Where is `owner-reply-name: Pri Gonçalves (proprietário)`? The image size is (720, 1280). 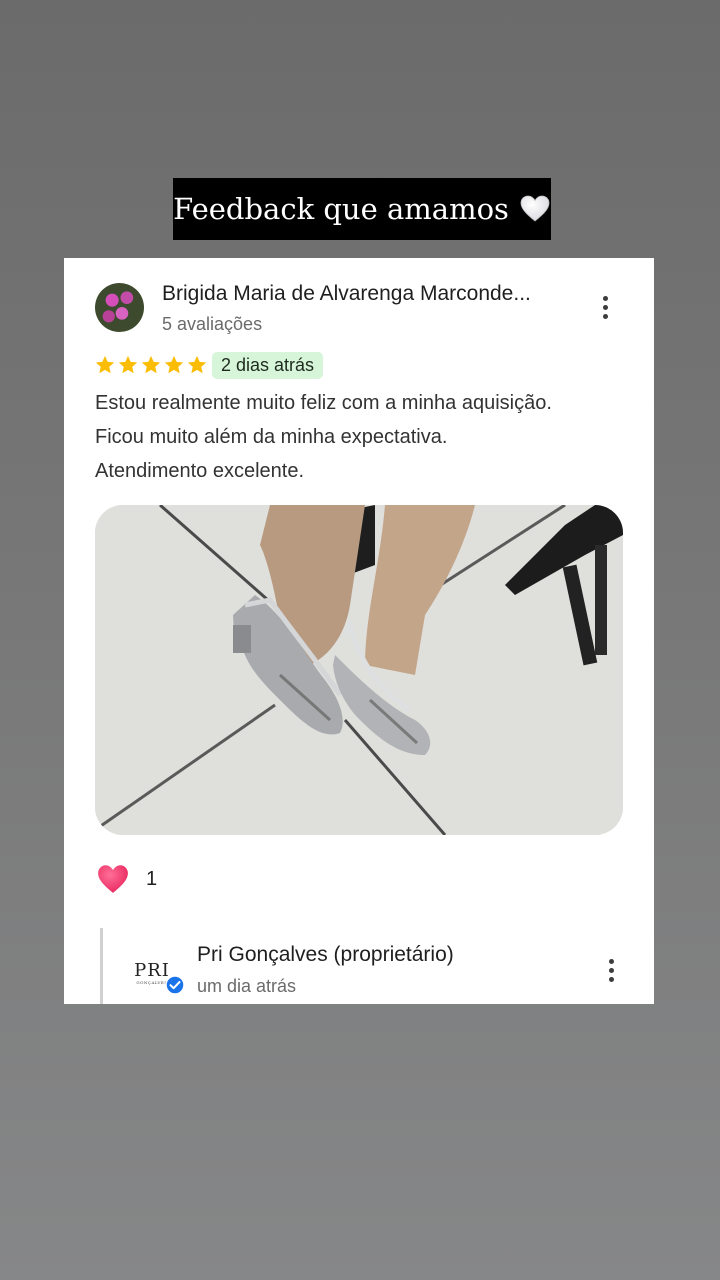 owner-reply-name: Pri Gonçalves (proprietário) is located at coordinates (325, 955).